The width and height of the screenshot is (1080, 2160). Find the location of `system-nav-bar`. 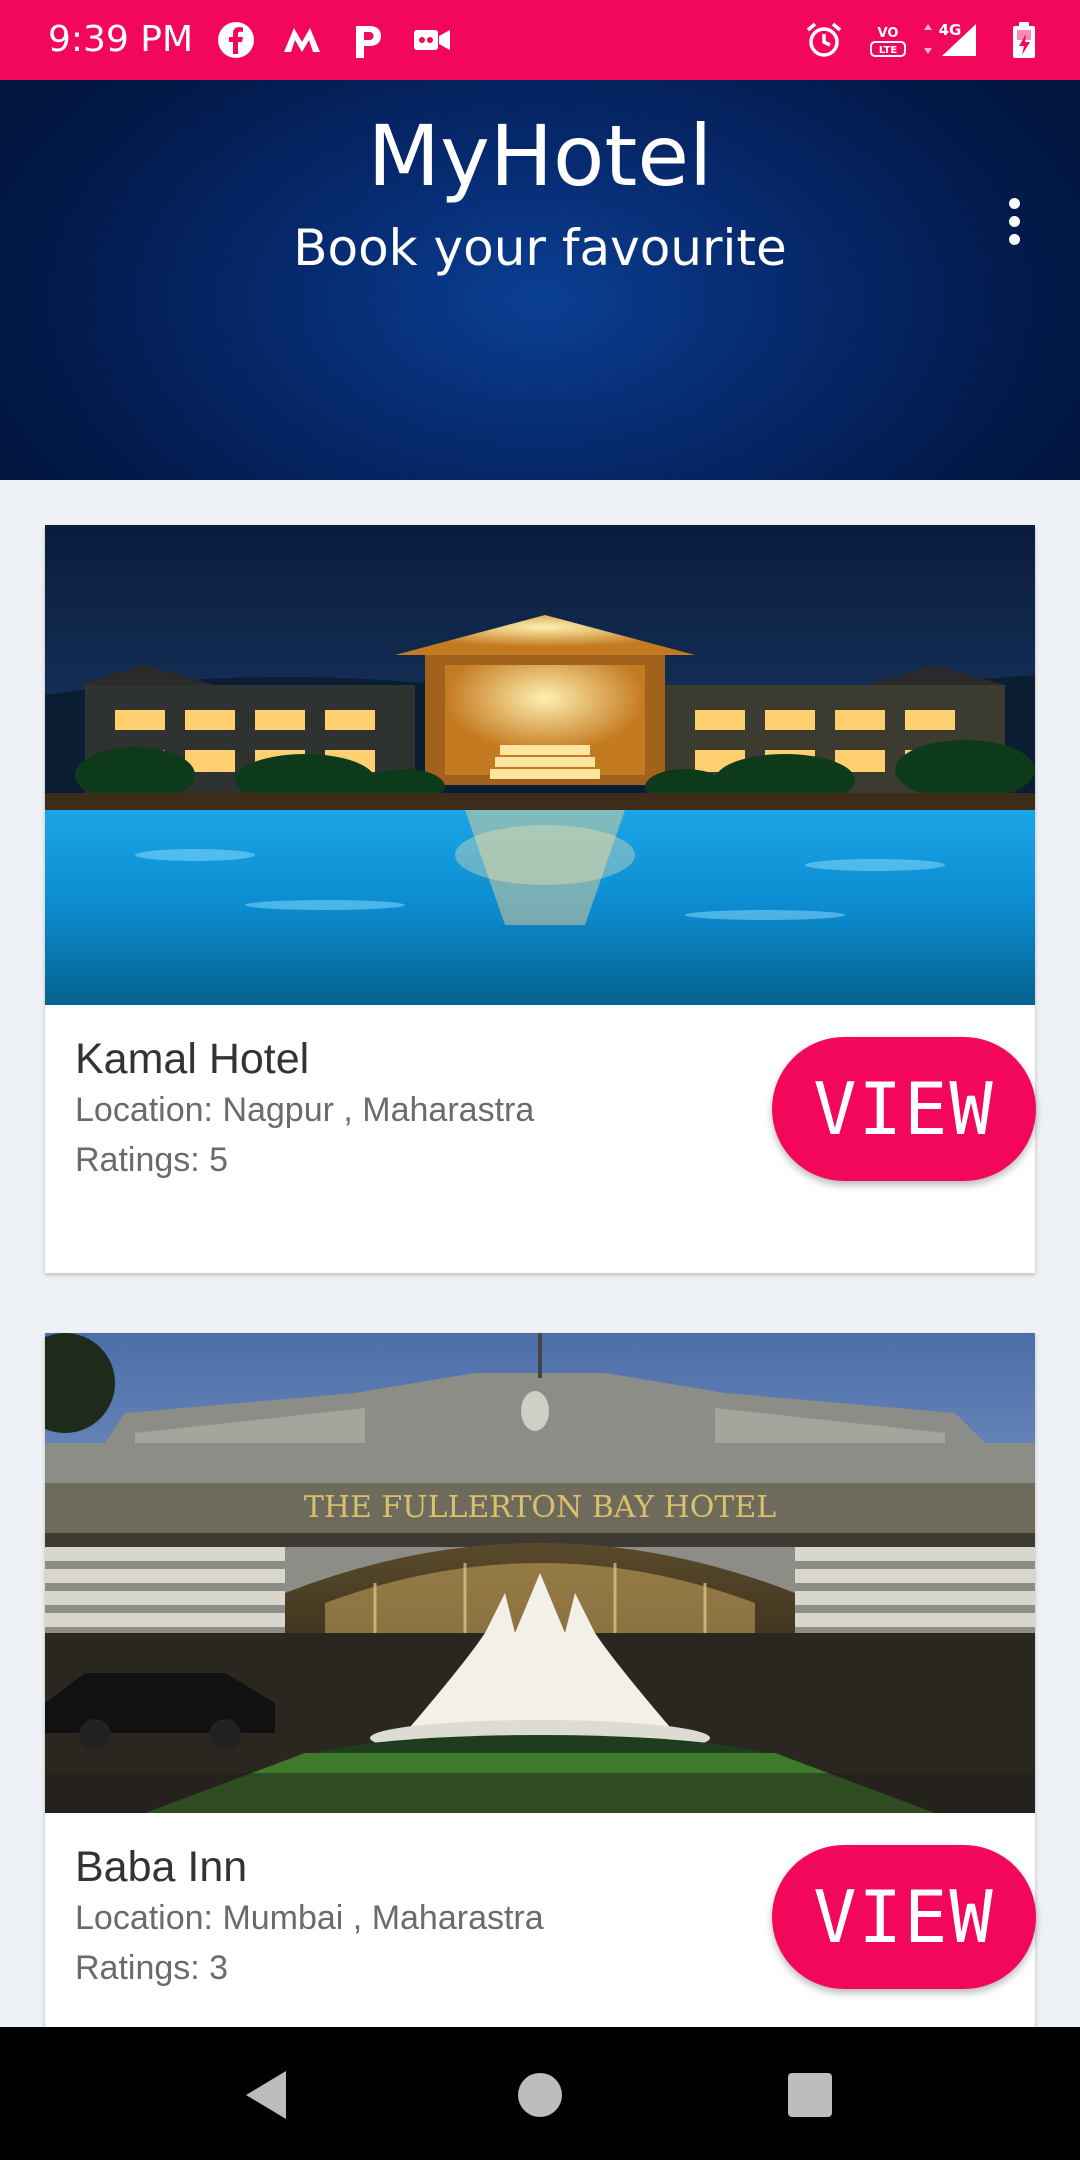

system-nav-bar is located at coordinates (540, 2093).